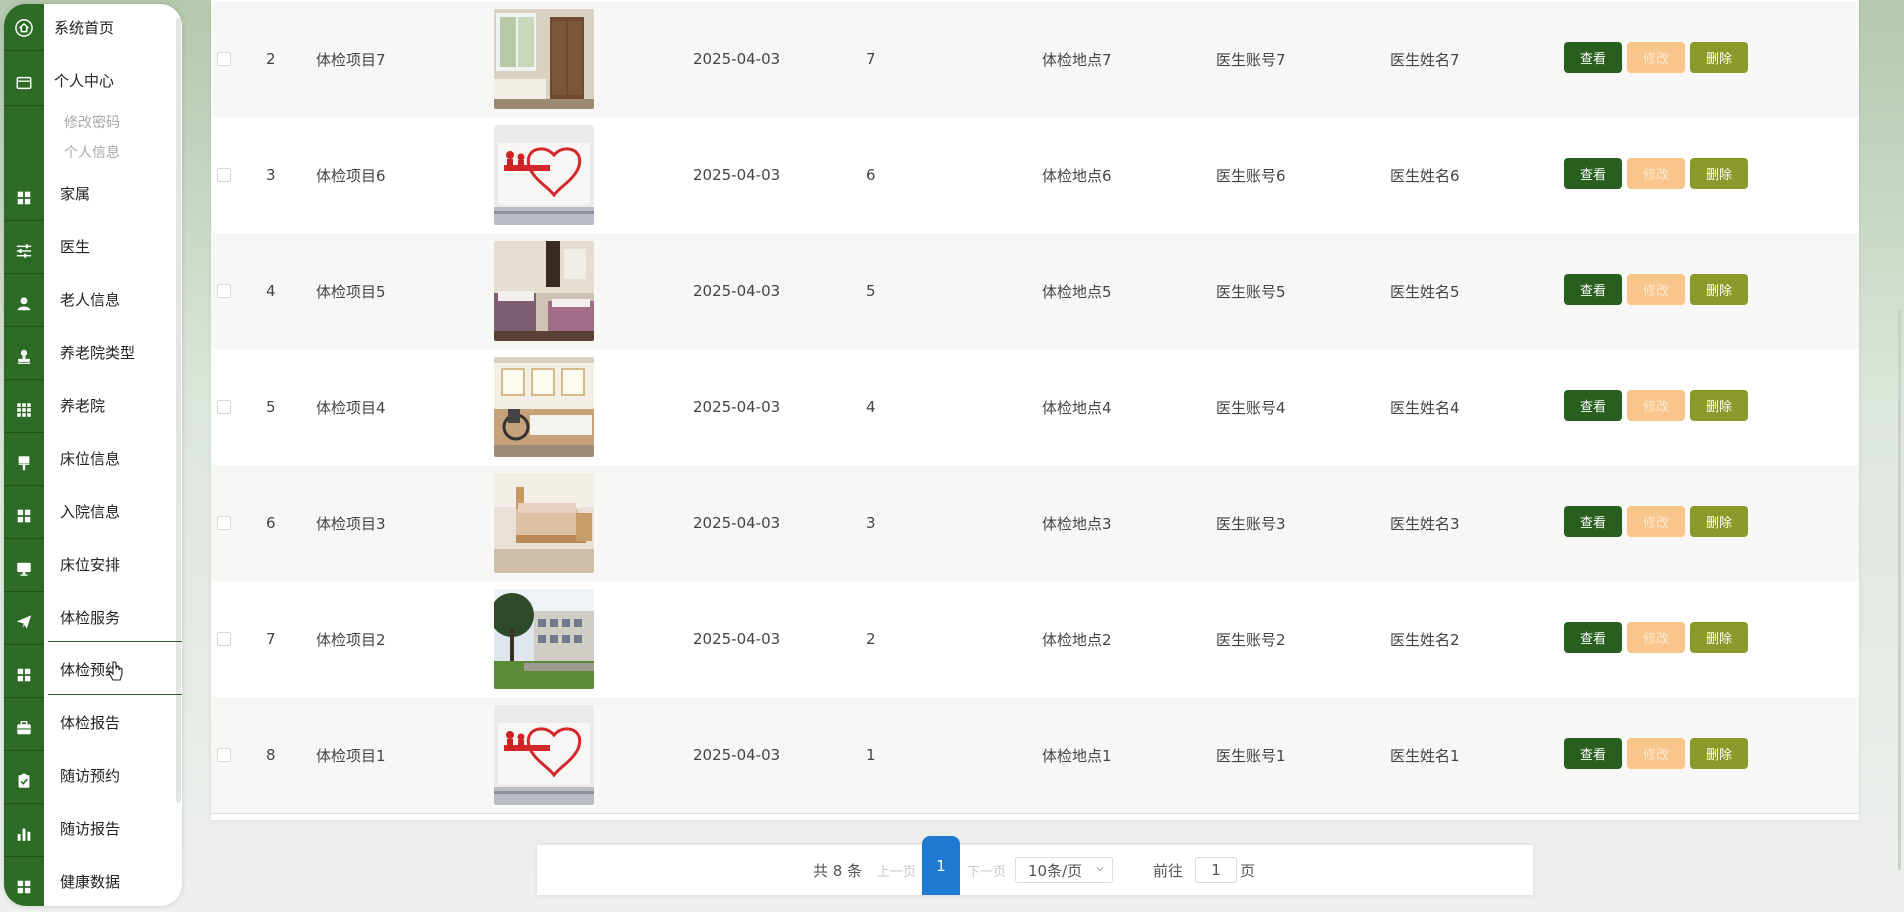 The width and height of the screenshot is (1904, 912). Describe the element at coordinates (896, 870) in the screenshot. I see `prev-page-button: 上一页` at that location.